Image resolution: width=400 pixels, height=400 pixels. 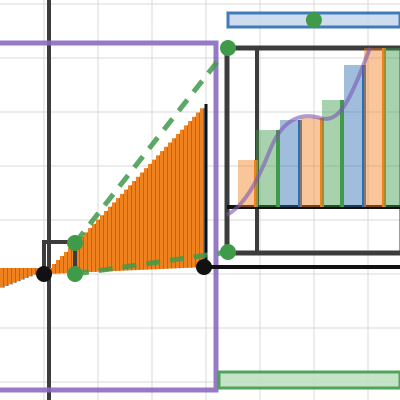 I want to click on green-point-top-right, so click(x=228, y=48).